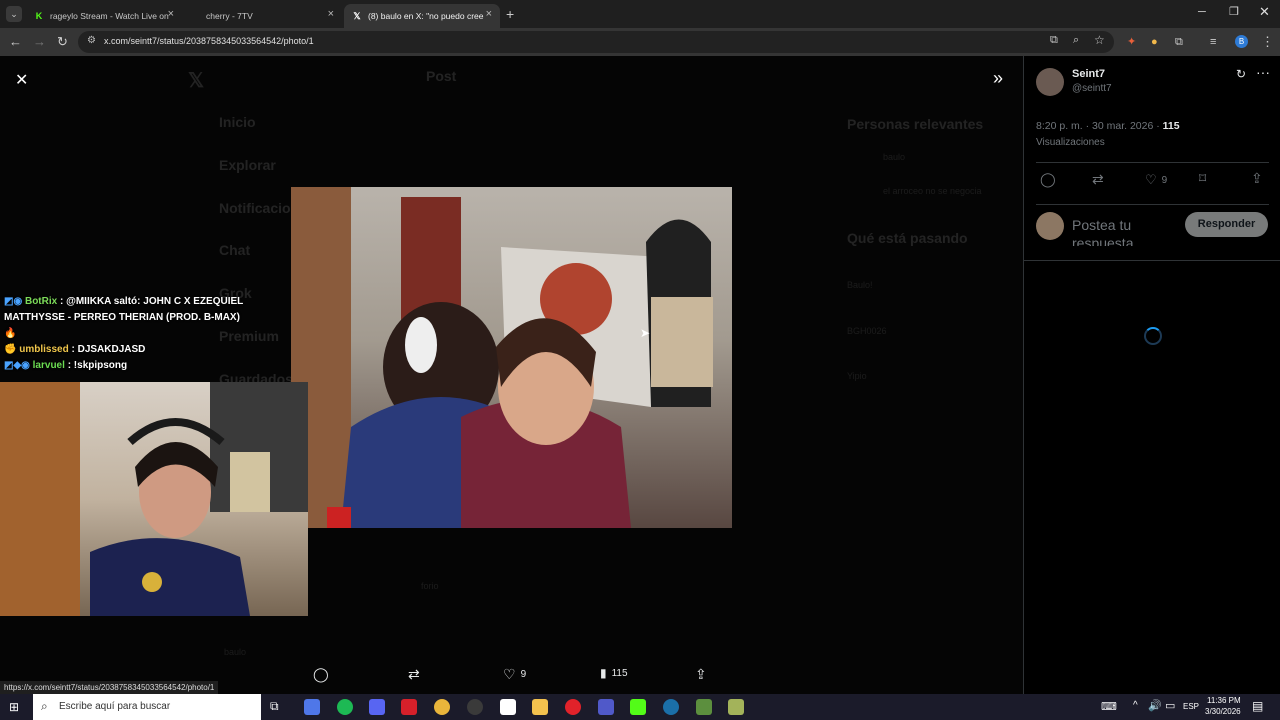  I want to click on author-name: Seint7, so click(1088, 74).